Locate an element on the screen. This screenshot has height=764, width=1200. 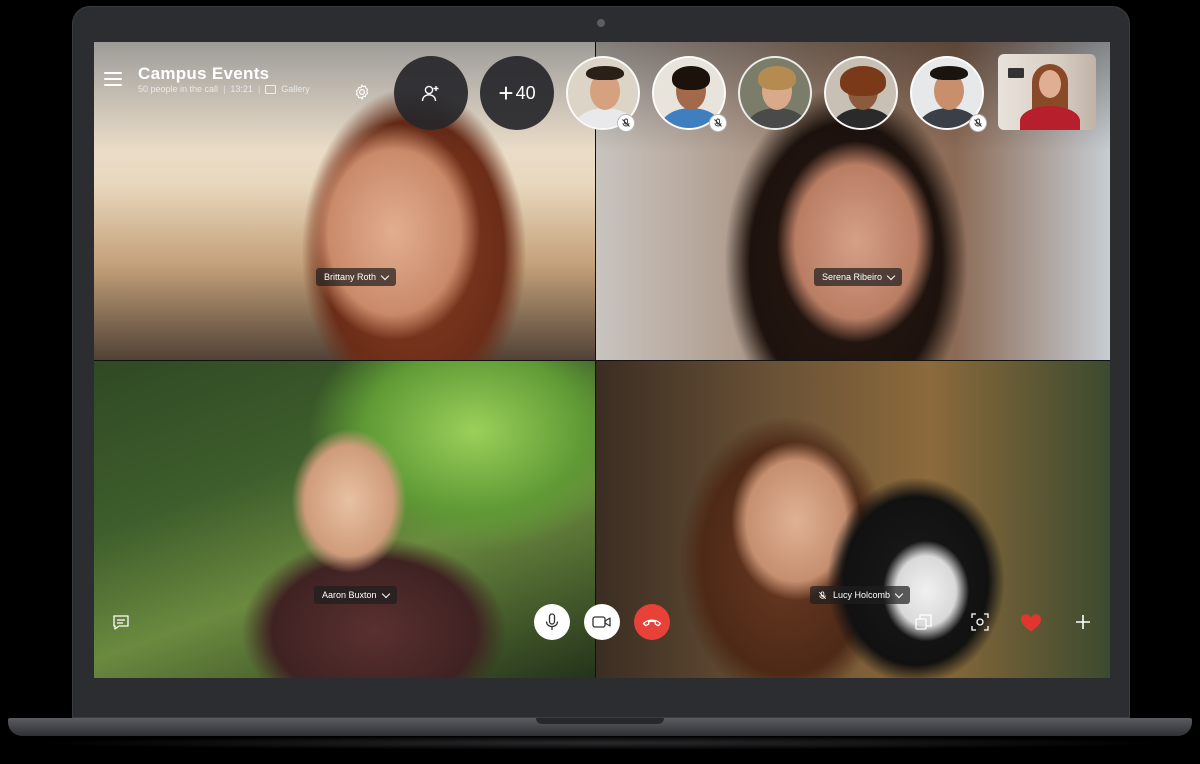
participant-name-tag: Serena Ribeiro is located at coordinates (858, 277).